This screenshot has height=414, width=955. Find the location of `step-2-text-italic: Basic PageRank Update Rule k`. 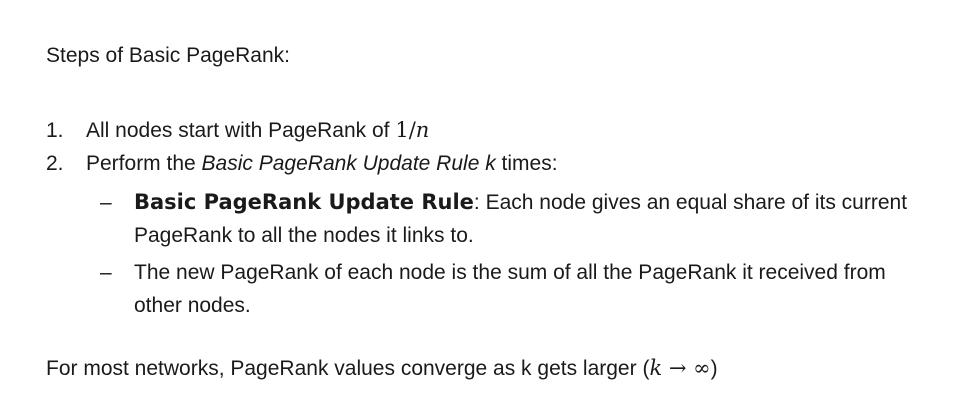

step-2-text-italic: Basic PageRank Update Rule k is located at coordinates (348, 163).